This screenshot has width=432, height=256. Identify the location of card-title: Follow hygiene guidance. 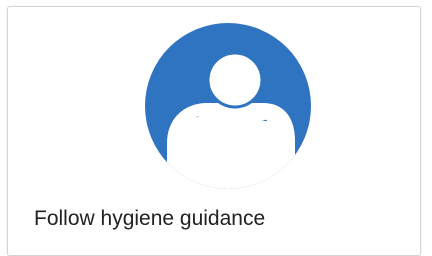
(150, 218).